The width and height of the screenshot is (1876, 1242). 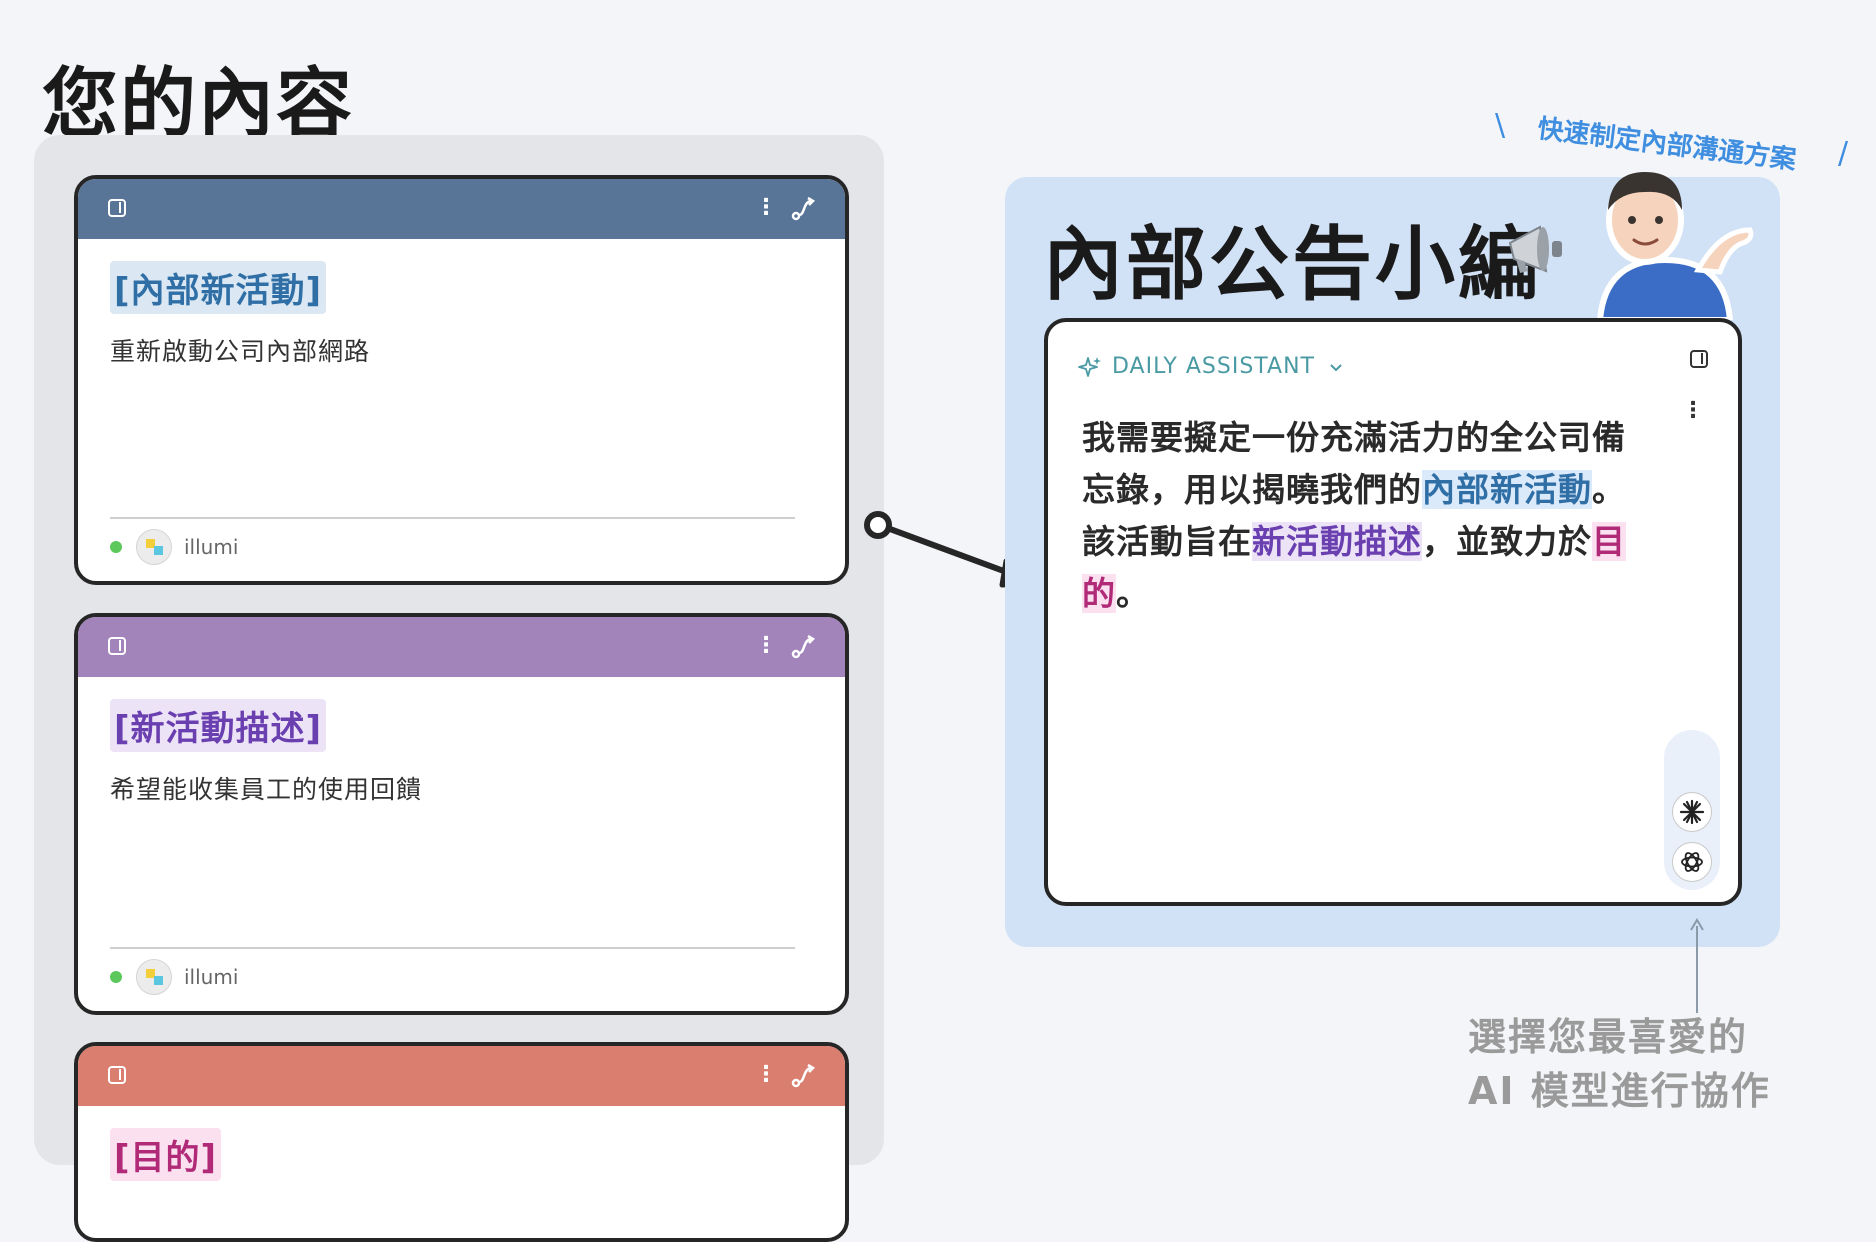 I want to click on content-card-3: ⋮ [目的], so click(x=461, y=1142).